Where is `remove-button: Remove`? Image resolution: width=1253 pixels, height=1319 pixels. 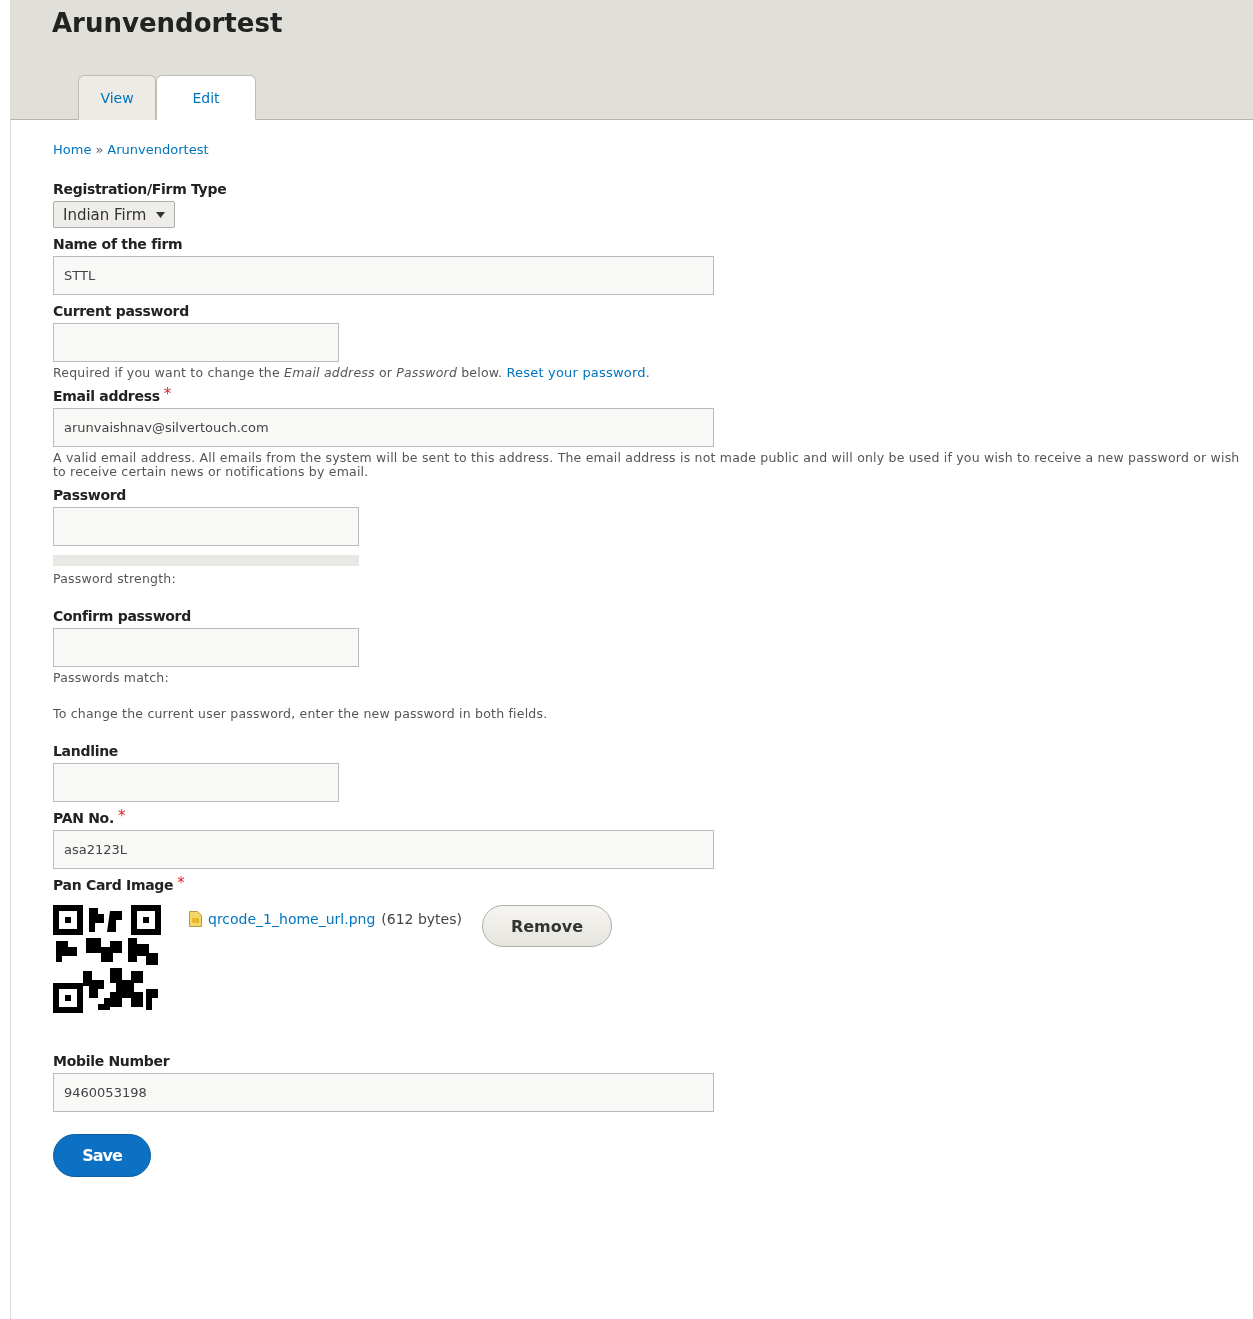 remove-button: Remove is located at coordinates (547, 926).